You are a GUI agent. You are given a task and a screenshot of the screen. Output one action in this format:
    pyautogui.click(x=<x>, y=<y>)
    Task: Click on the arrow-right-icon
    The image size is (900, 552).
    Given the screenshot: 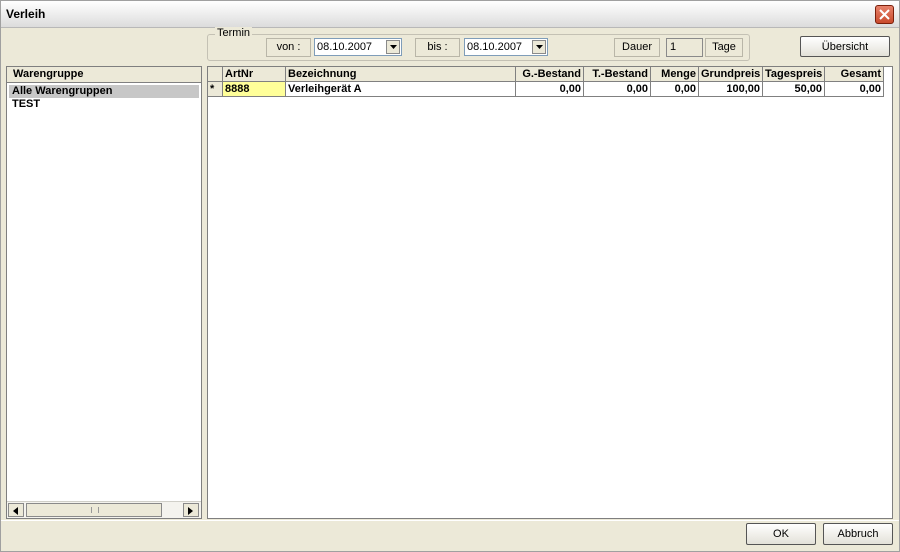 What is the action you would take?
    pyautogui.click(x=190, y=511)
    